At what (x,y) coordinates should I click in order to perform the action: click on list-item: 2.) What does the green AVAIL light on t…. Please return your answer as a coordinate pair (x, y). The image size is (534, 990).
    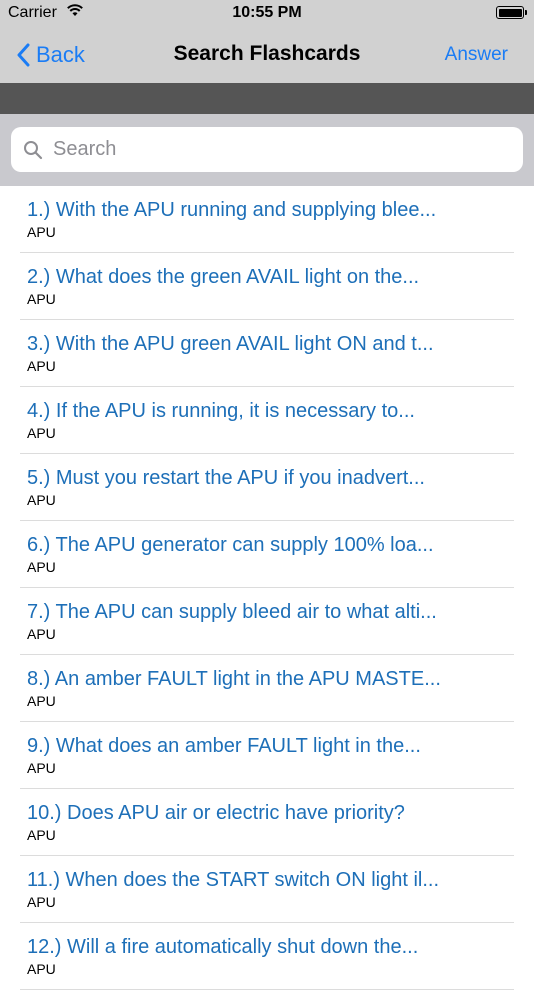
    Looking at the image, I should click on (267, 286).